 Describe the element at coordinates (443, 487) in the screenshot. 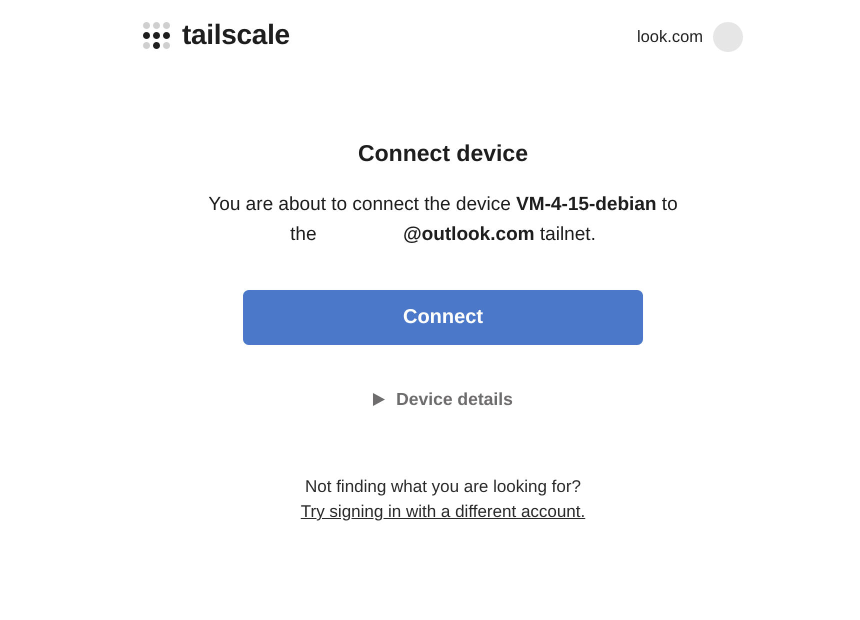

I see `help-text: Not finding what you are looking for?` at that location.